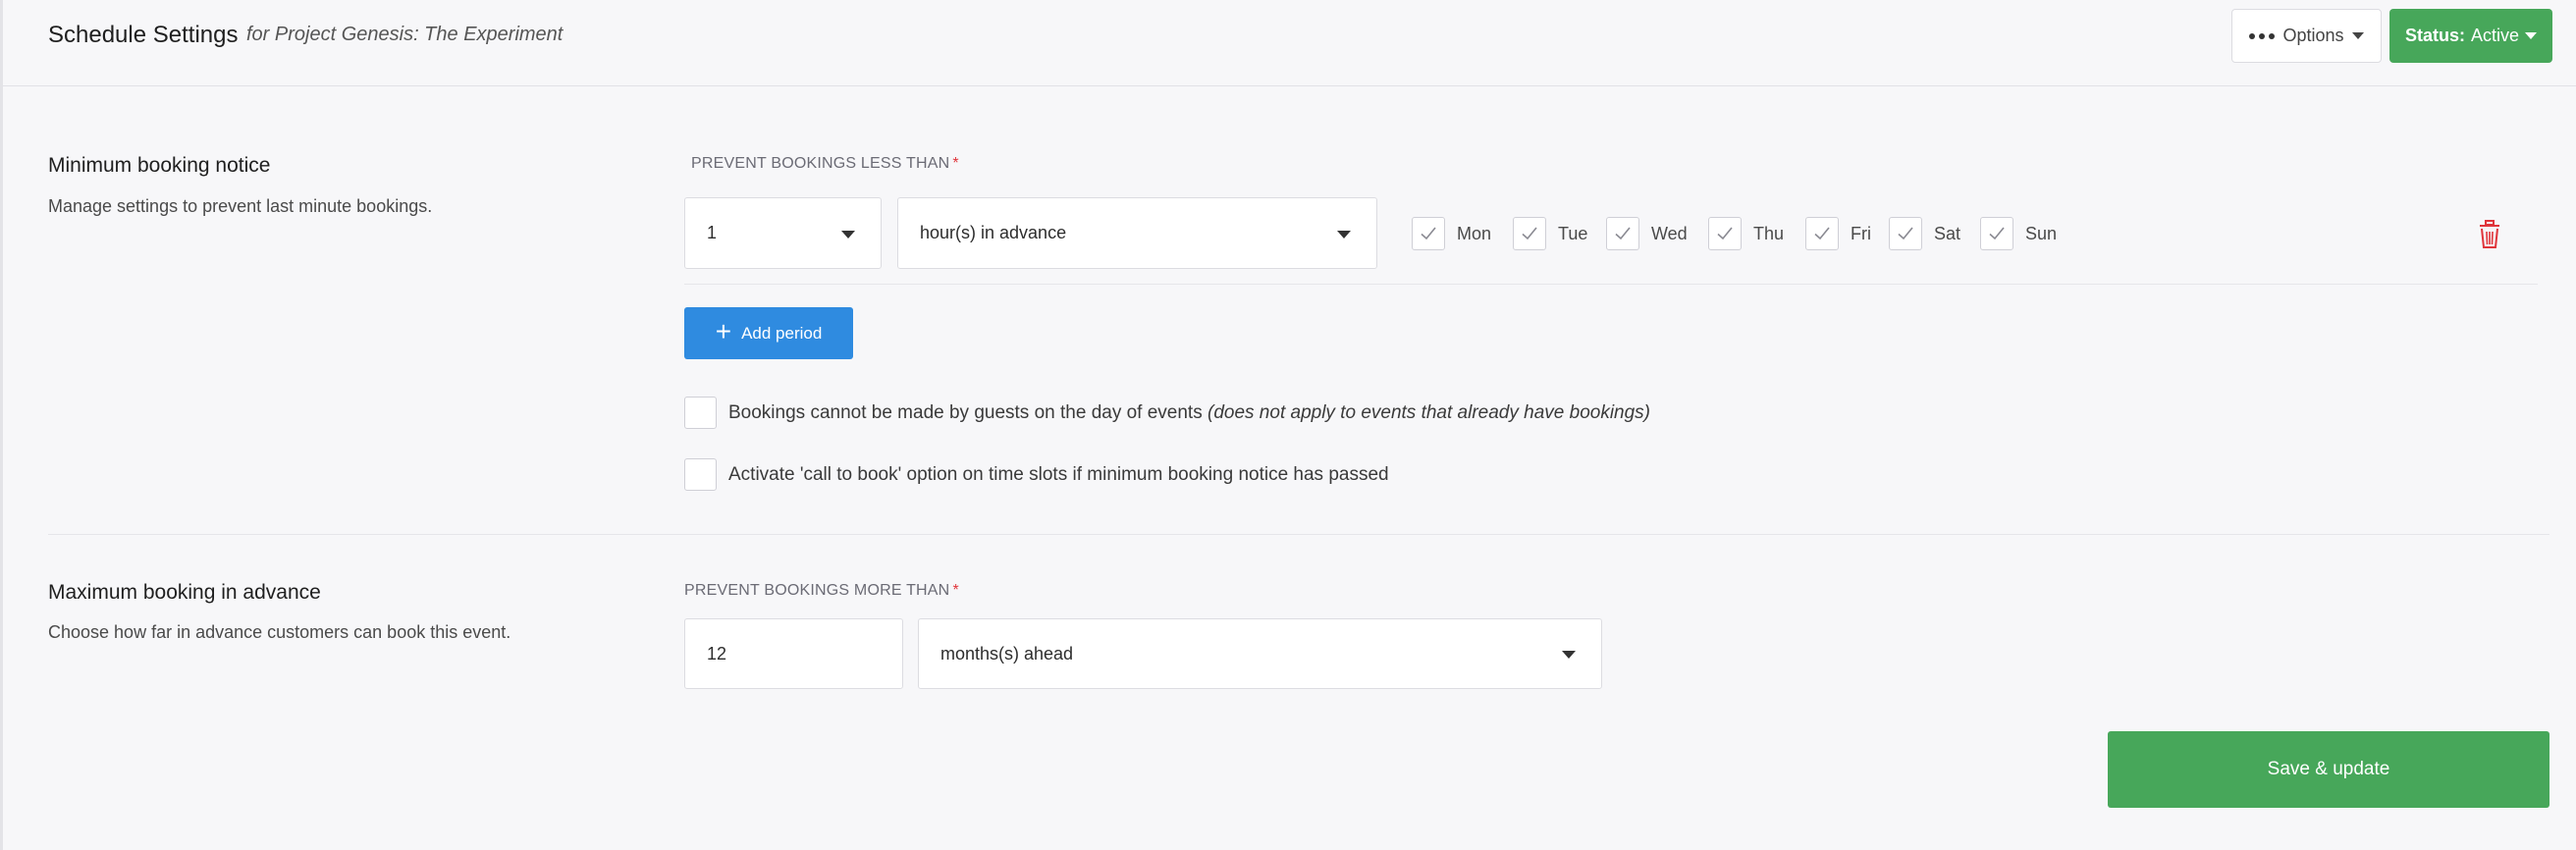 The height and width of the screenshot is (850, 2576). I want to click on status-dropdown-button: Status: Active, so click(2470, 36).